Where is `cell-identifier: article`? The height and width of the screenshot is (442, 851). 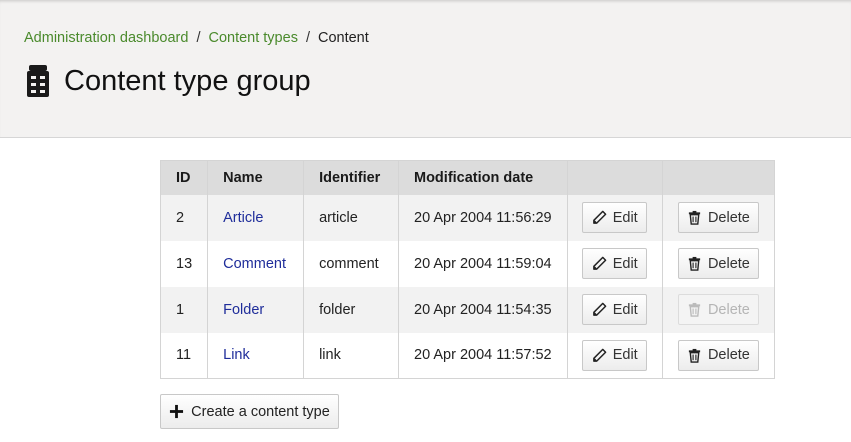
cell-identifier: article is located at coordinates (351, 217).